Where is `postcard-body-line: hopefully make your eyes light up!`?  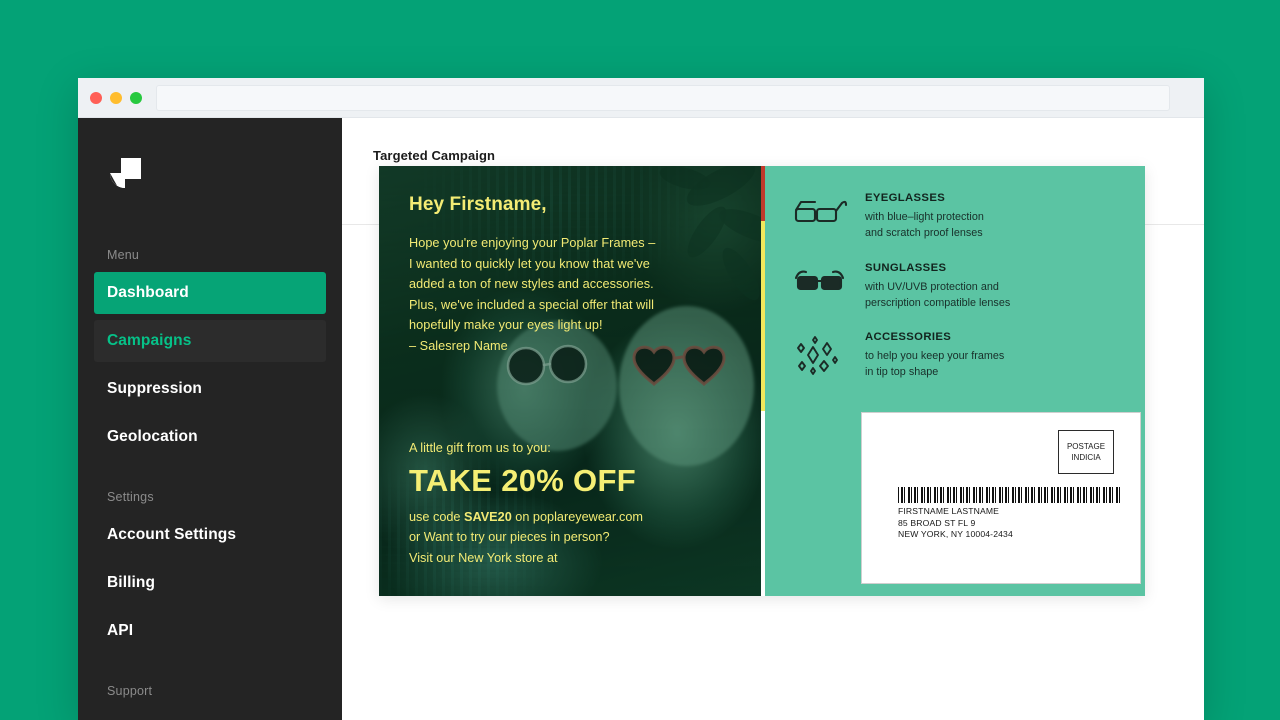
postcard-body-line: hopefully make your eyes light up! is located at coordinates (506, 325).